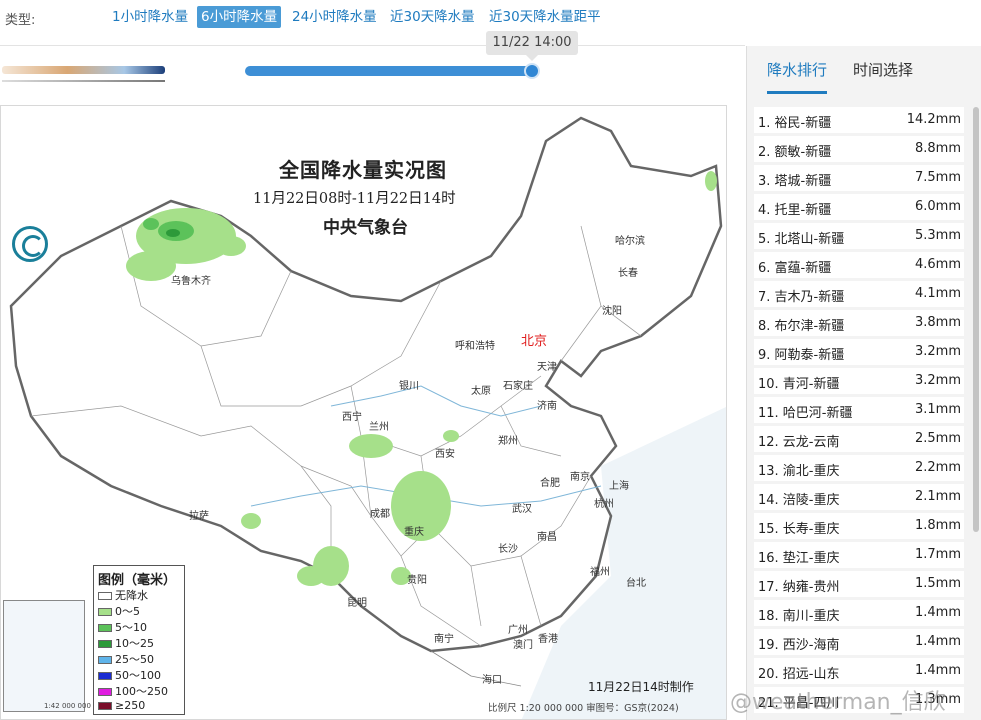 The height and width of the screenshot is (720, 981). Describe the element at coordinates (357, 603) in the screenshot. I see `city-label: 昆明` at that location.